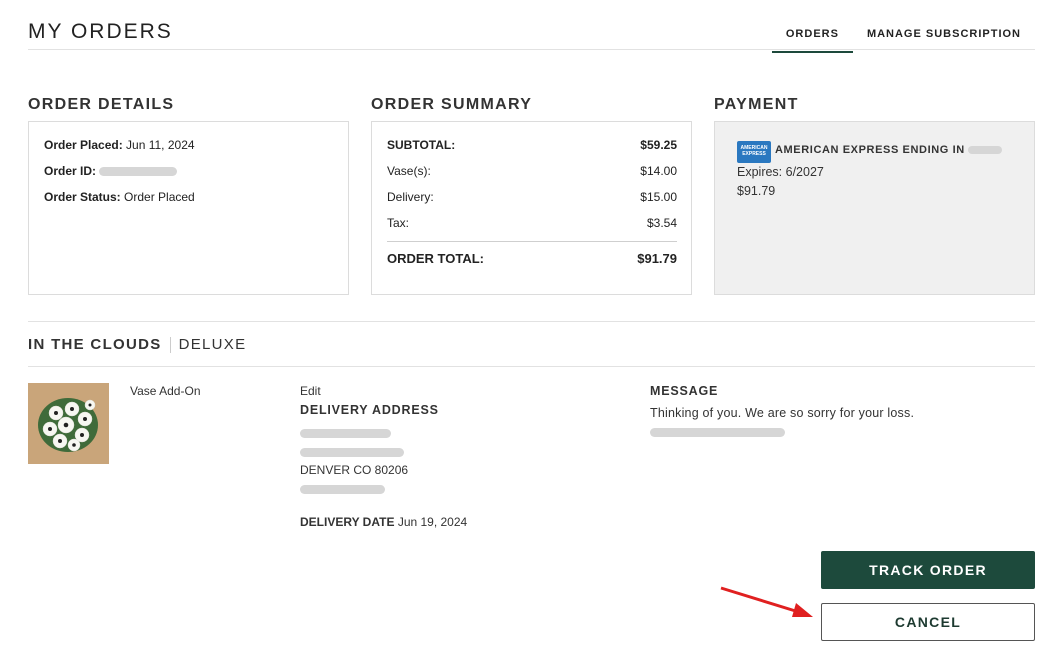  Describe the element at coordinates (421, 145) in the screenshot. I see `summary-label: SUBTOTAL:` at that location.